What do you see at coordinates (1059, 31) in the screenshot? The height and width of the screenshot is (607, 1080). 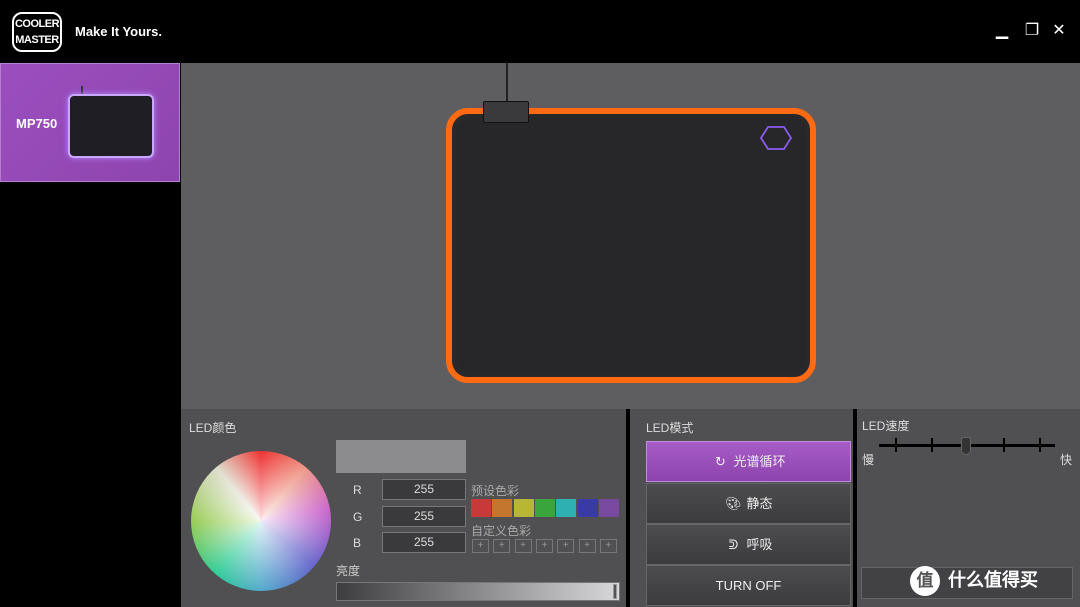 I see `close-button: ✕` at bounding box center [1059, 31].